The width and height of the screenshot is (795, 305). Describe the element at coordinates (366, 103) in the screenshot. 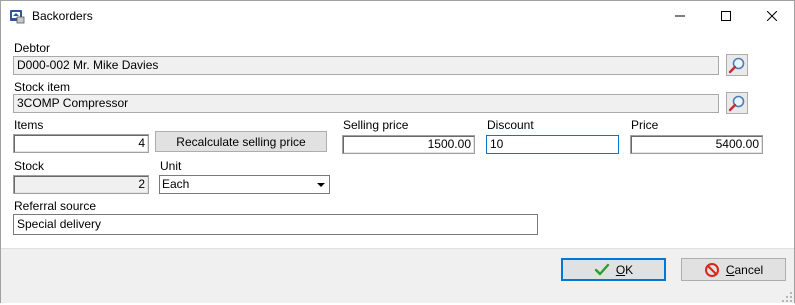

I see `stock-item-field: 3COMP Compressor` at that location.